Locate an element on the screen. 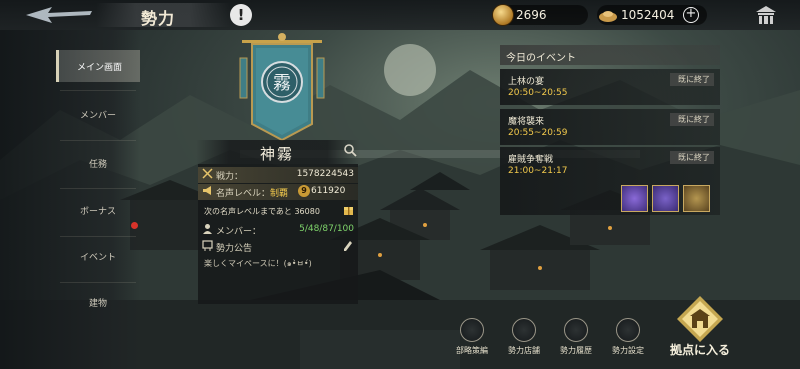  gift-chest-icon is located at coordinates (348, 210).